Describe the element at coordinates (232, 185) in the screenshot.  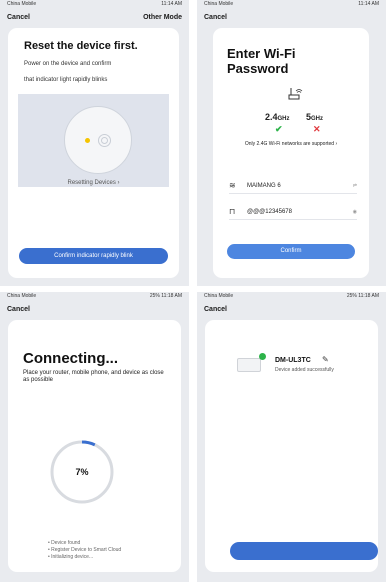
I see `wifi-icon: ≋` at that location.